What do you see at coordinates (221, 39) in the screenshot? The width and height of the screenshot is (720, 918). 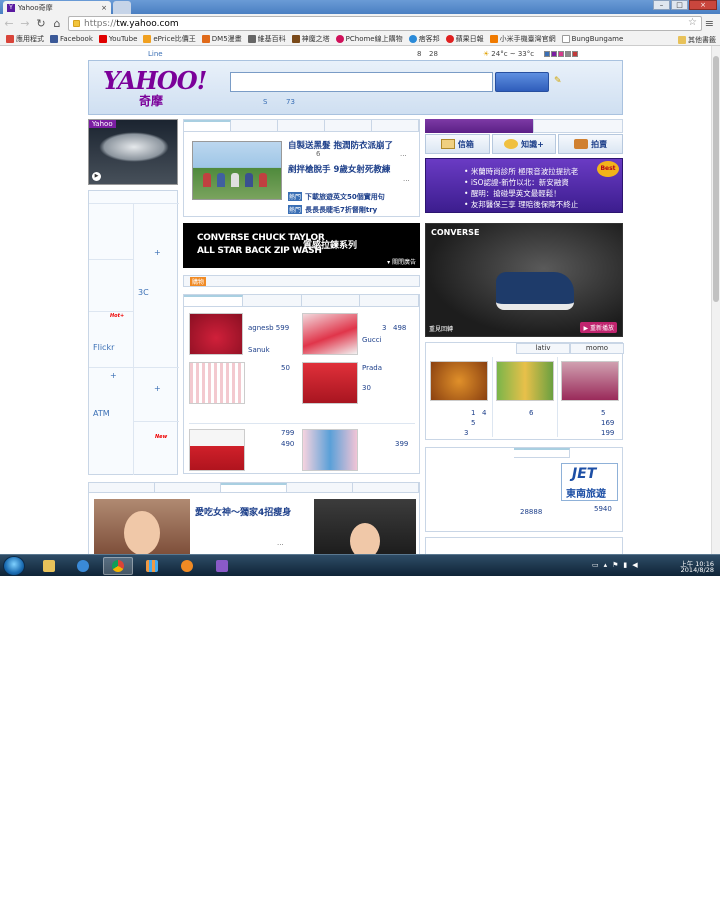 I see `bookmark-dm5: DM5漫畫` at bounding box center [221, 39].